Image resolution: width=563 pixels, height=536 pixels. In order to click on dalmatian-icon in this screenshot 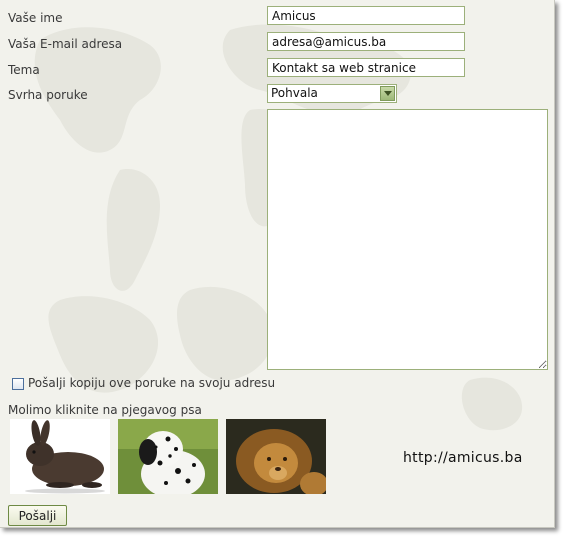, I will do `click(168, 456)`.